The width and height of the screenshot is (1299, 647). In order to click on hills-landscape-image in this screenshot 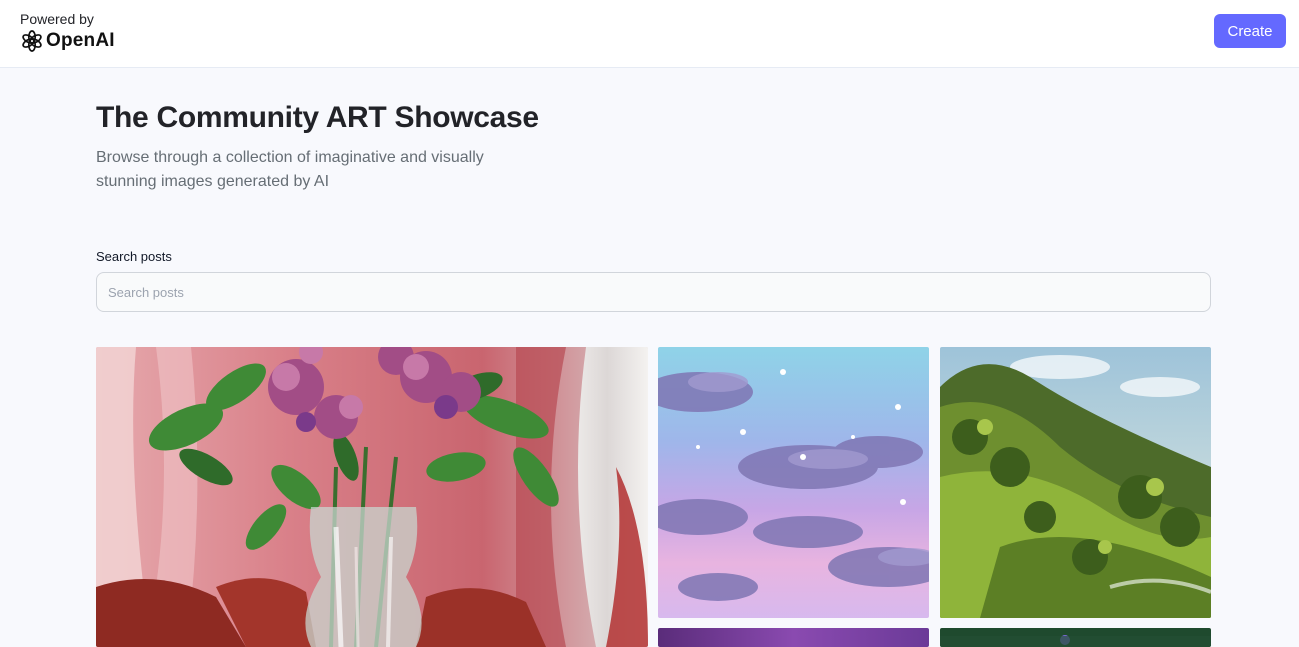, I will do `click(1075, 482)`.